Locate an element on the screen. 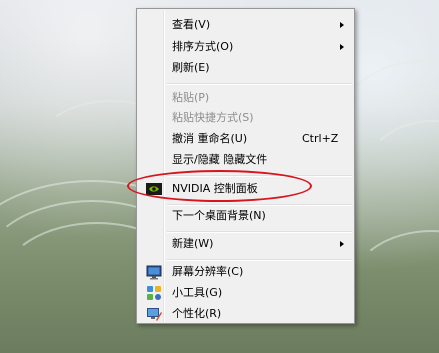  personalize-icon is located at coordinates (154, 314).